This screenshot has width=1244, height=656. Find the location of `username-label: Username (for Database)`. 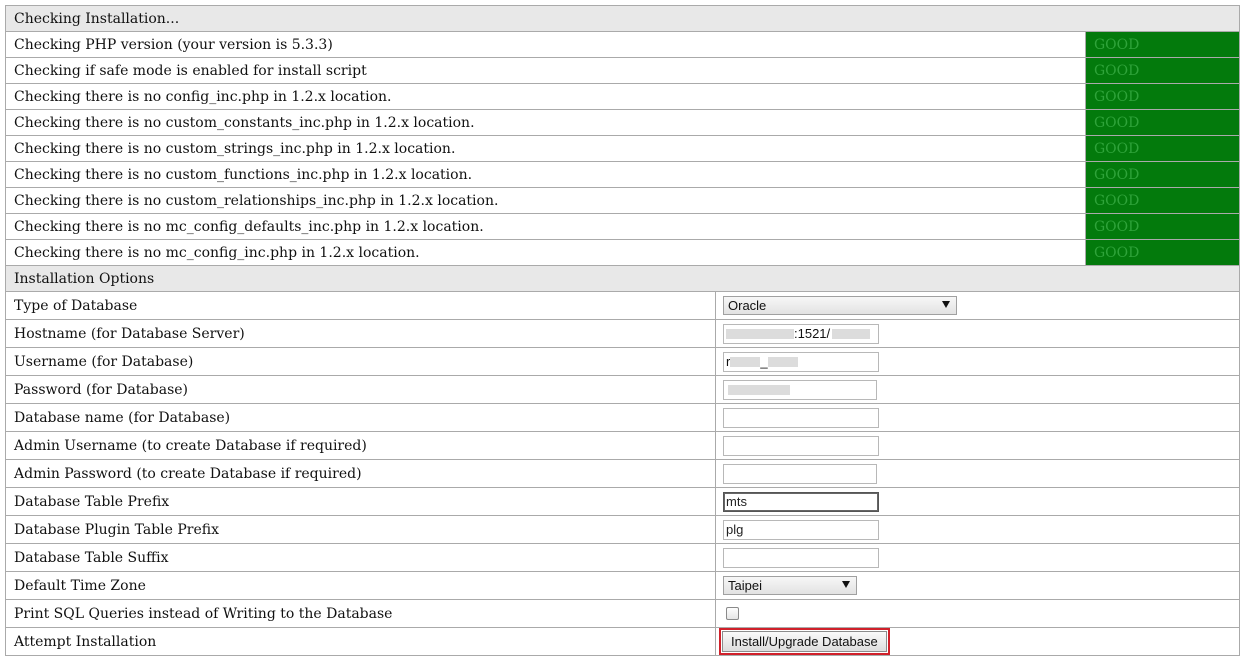

username-label: Username (for Database) is located at coordinates (360, 361).